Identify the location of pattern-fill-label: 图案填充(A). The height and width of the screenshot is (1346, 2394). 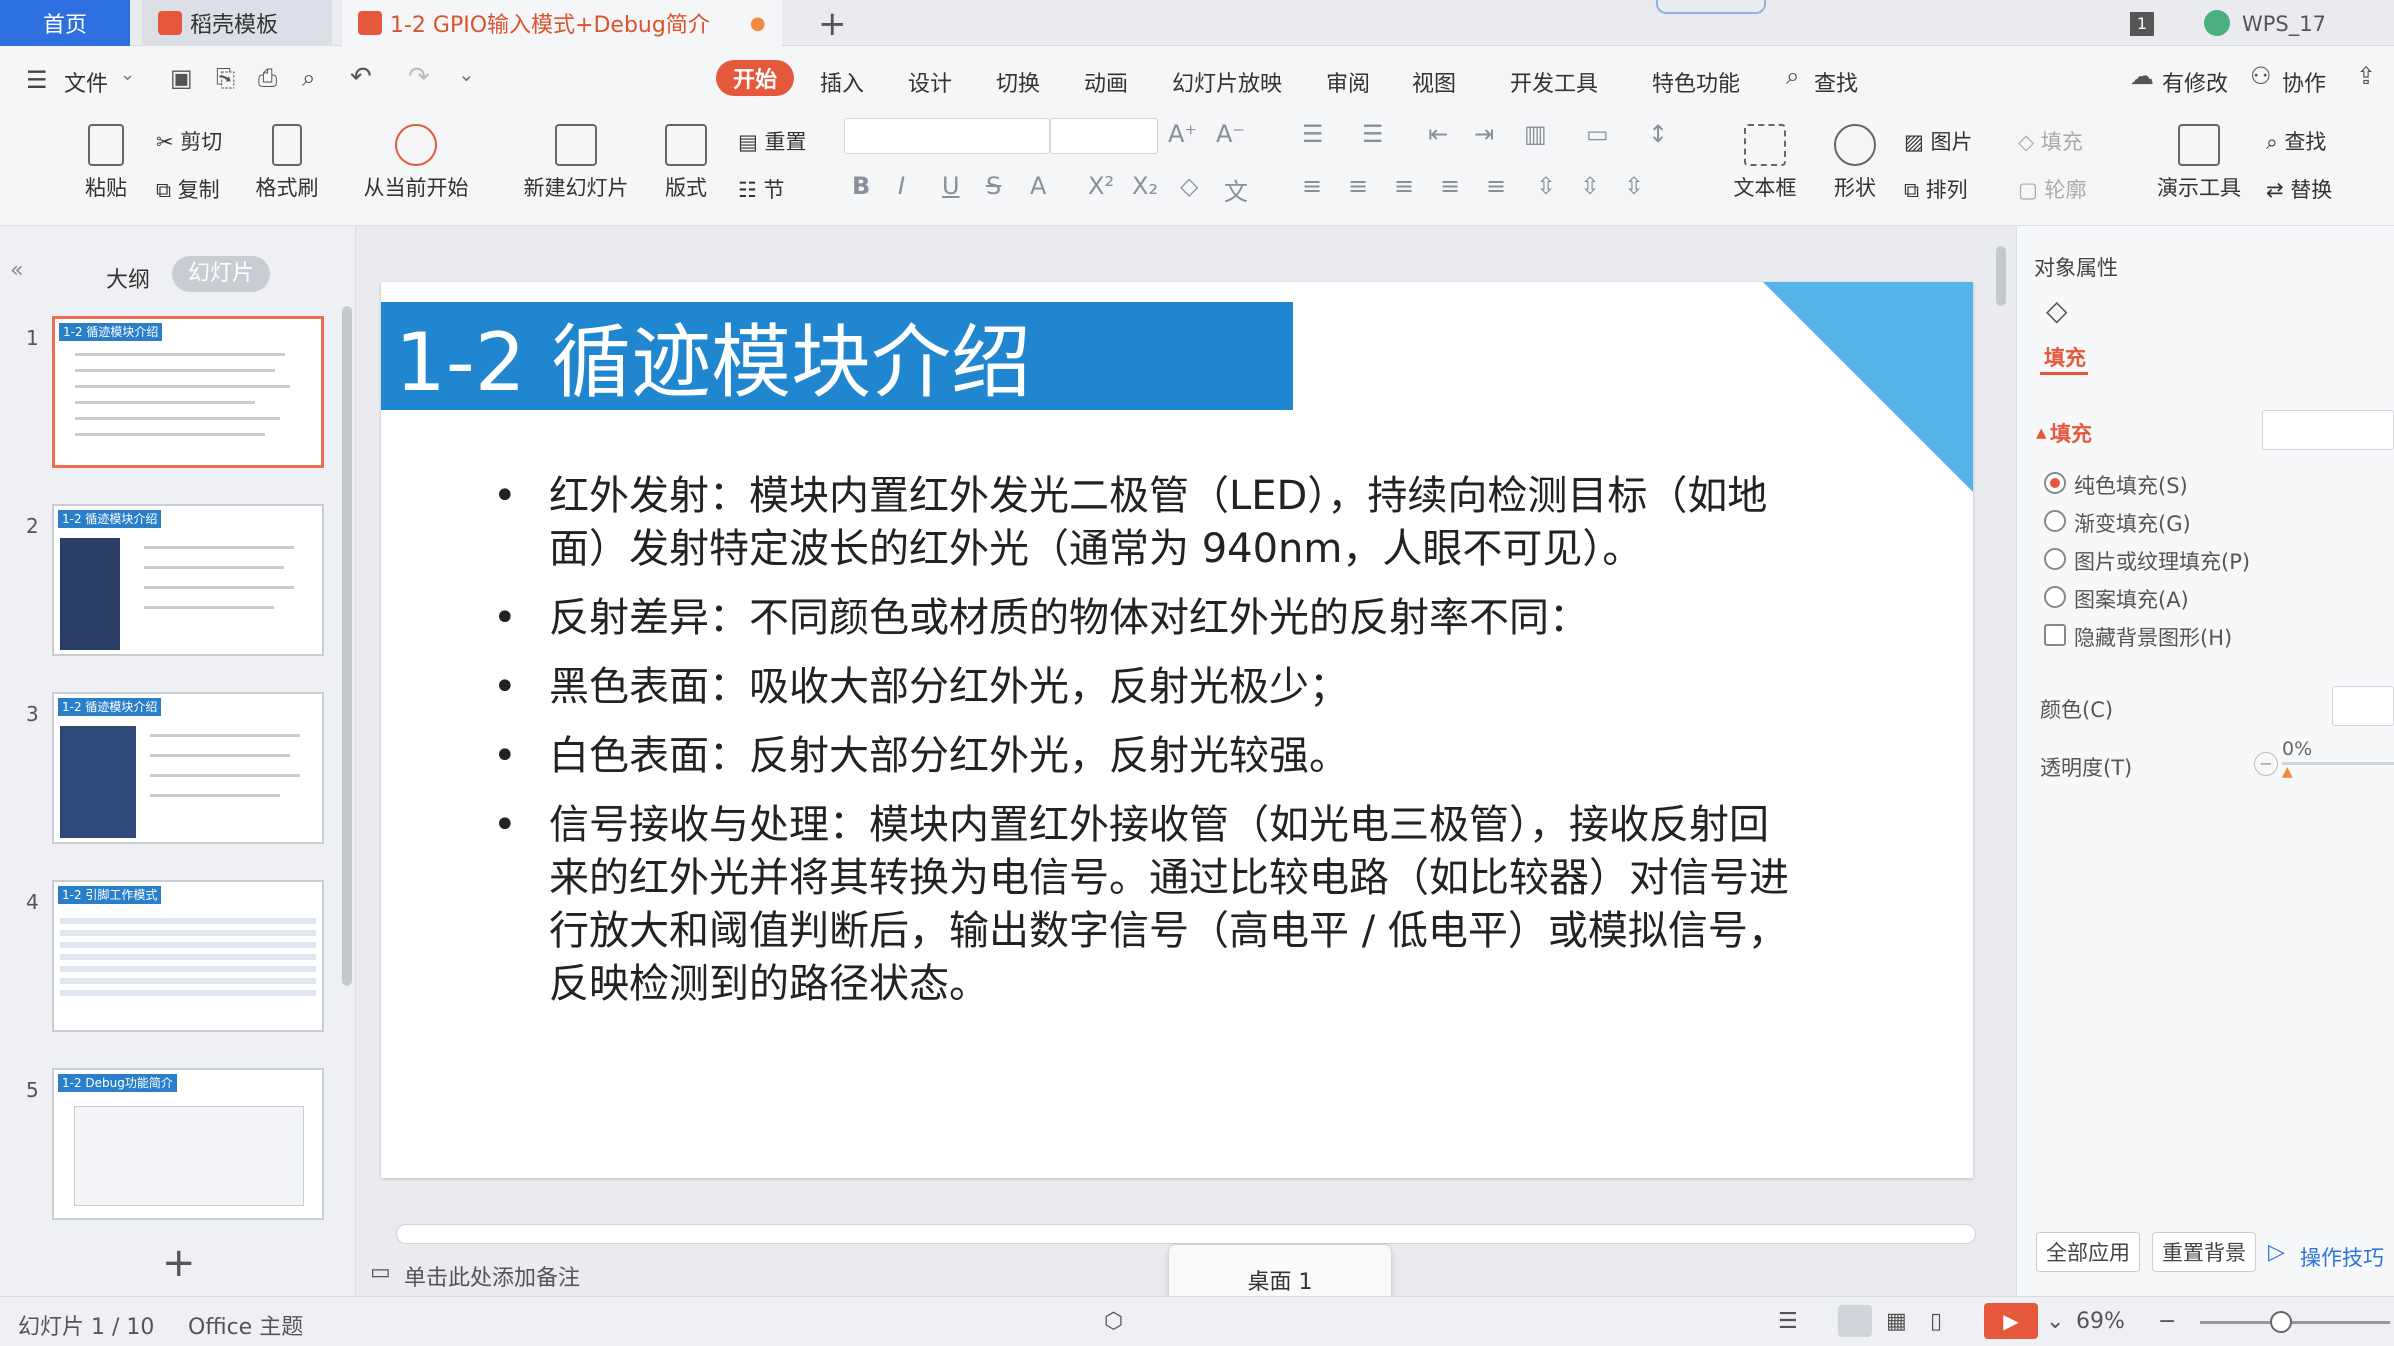
(2131, 599).